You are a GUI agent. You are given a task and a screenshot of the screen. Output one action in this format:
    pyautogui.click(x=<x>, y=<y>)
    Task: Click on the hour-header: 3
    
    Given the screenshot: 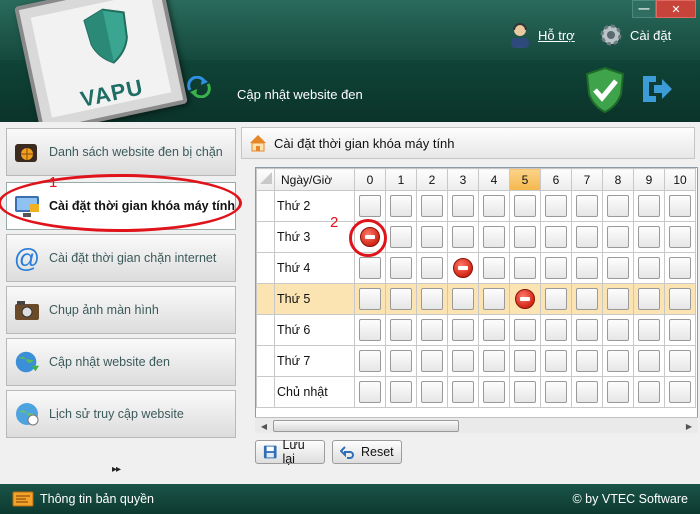 What is the action you would take?
    pyautogui.click(x=463, y=179)
    